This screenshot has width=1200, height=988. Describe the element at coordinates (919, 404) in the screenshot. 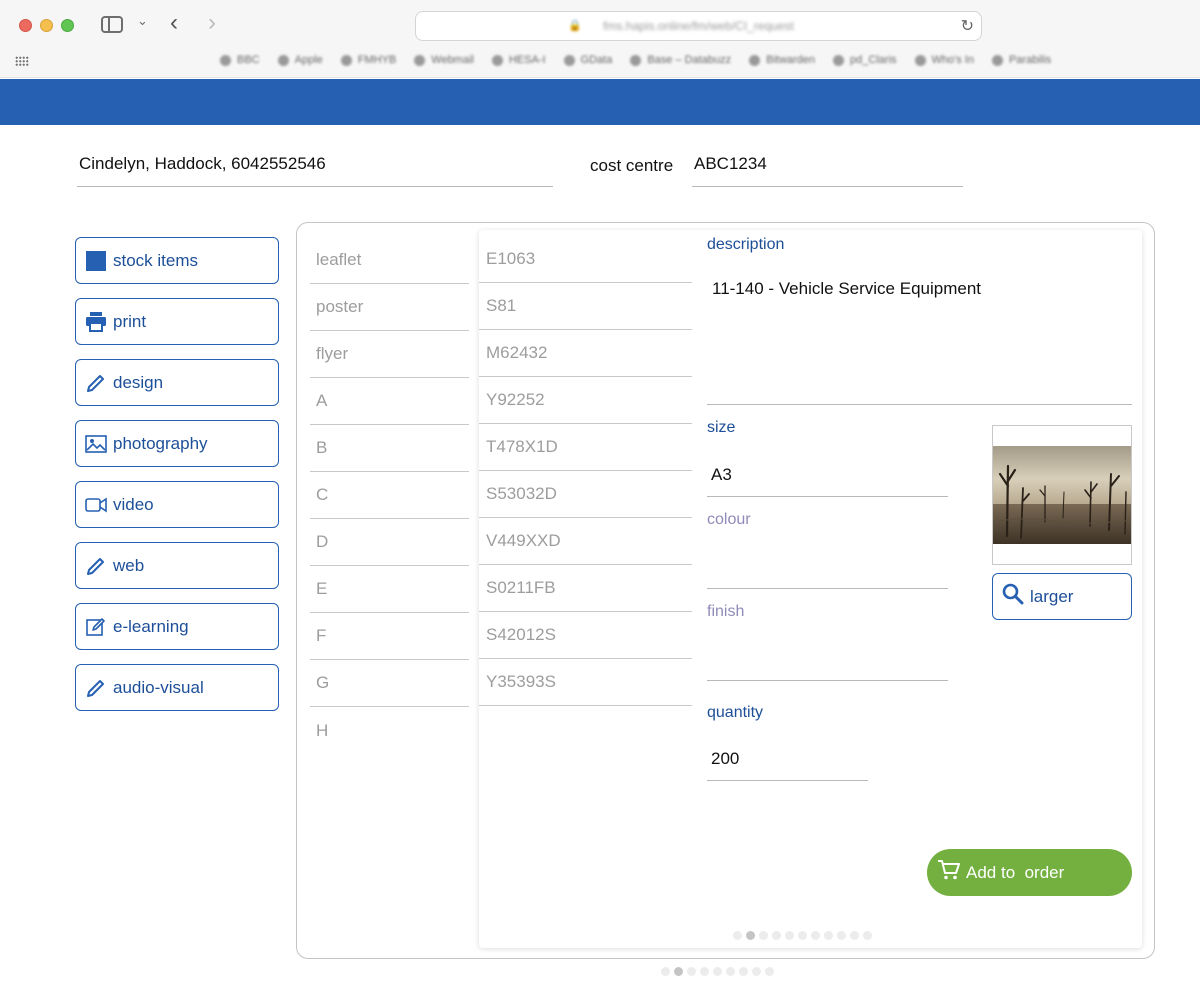

I see `description-underline` at that location.